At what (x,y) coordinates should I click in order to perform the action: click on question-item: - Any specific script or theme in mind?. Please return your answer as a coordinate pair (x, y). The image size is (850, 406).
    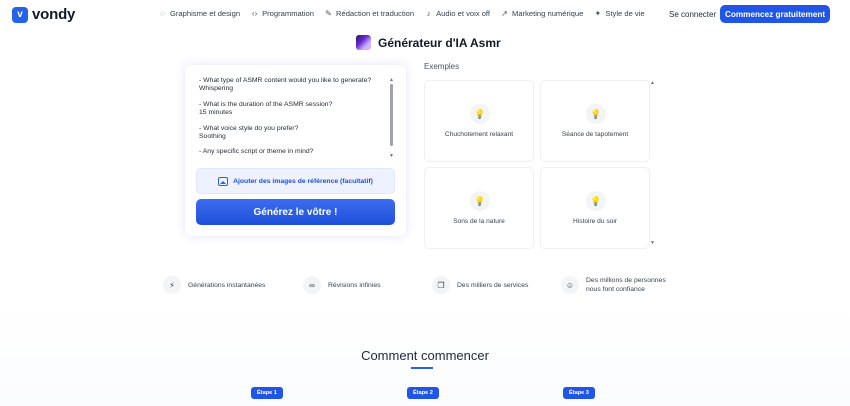
    Looking at the image, I should click on (292, 152).